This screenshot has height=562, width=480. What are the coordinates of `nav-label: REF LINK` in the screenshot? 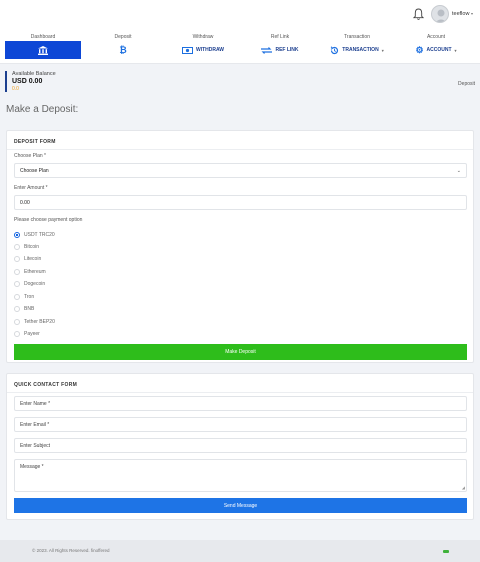 It's located at (287, 50).